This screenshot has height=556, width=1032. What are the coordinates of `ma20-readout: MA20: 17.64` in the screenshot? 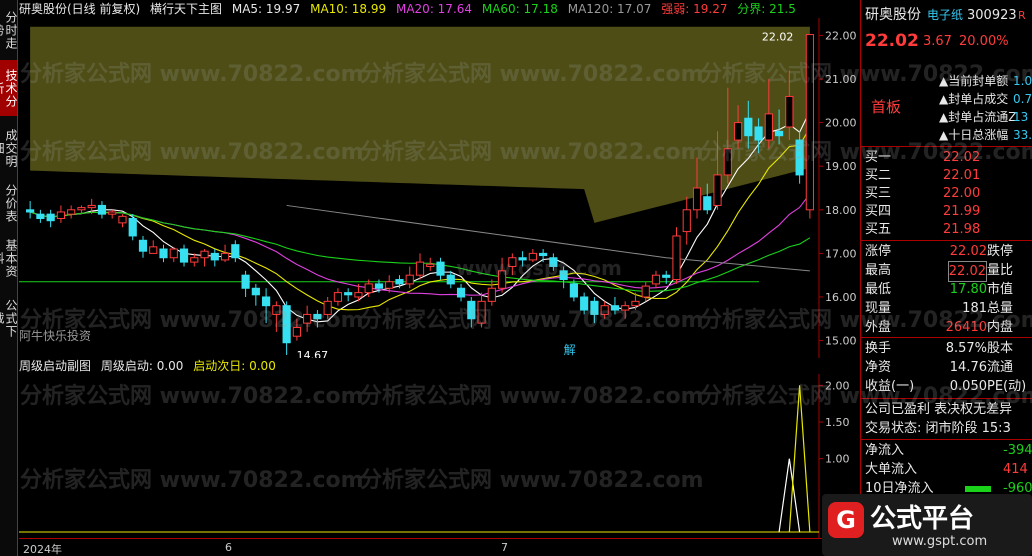 It's located at (434, 9).